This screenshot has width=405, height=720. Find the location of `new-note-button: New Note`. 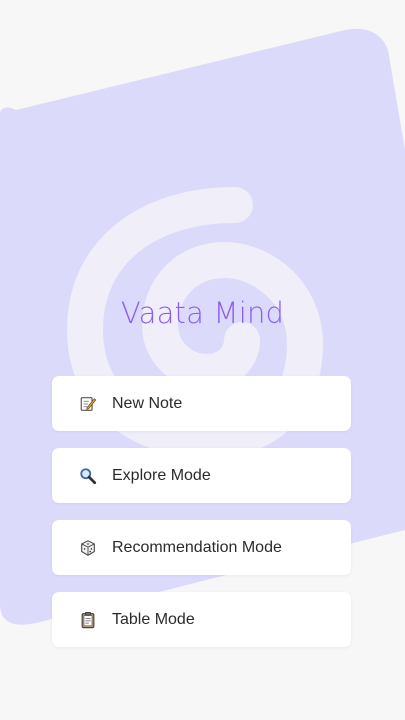

new-note-button: New Note is located at coordinates (201, 403).